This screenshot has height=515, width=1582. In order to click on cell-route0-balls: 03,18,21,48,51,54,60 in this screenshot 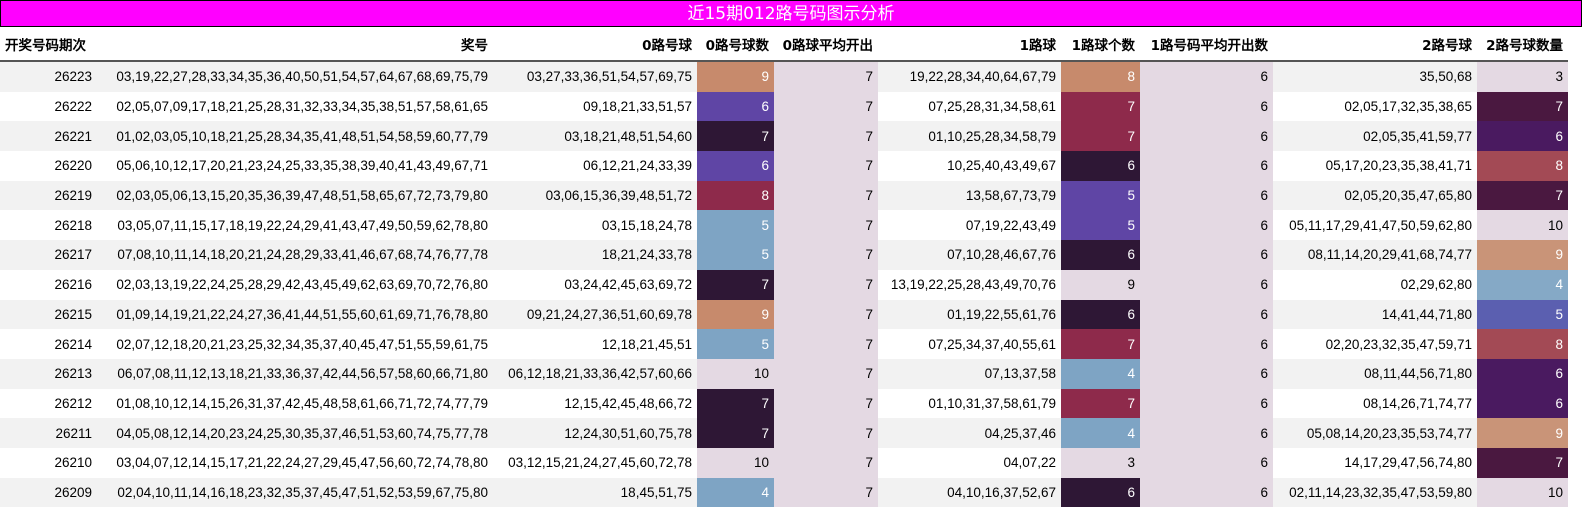, I will do `click(595, 136)`.